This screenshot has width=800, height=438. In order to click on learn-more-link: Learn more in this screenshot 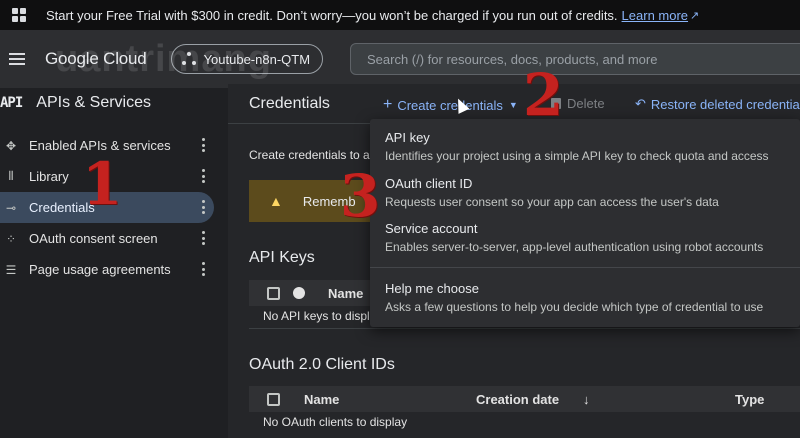, I will do `click(655, 15)`.